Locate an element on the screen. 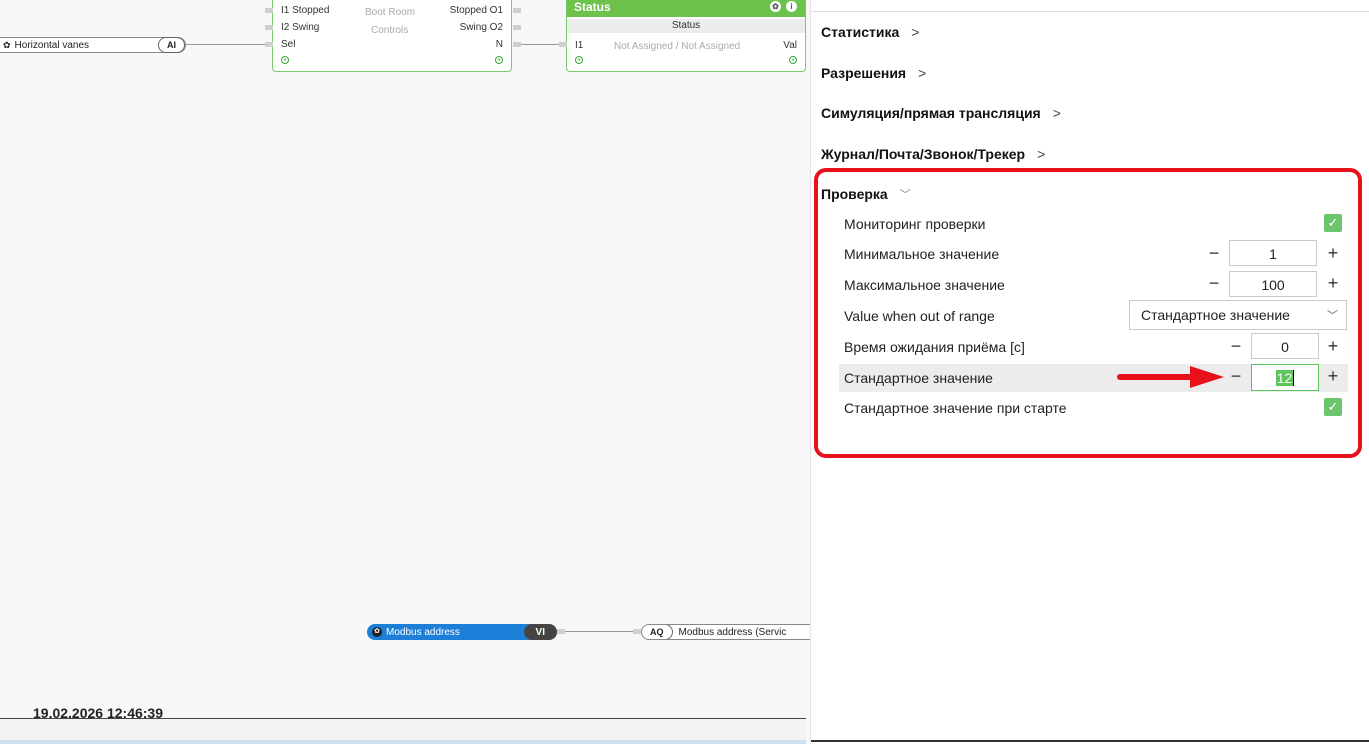 The height and width of the screenshot is (744, 1369). section-simulation-label: Симуляция/прямая трансляция is located at coordinates (931, 113).